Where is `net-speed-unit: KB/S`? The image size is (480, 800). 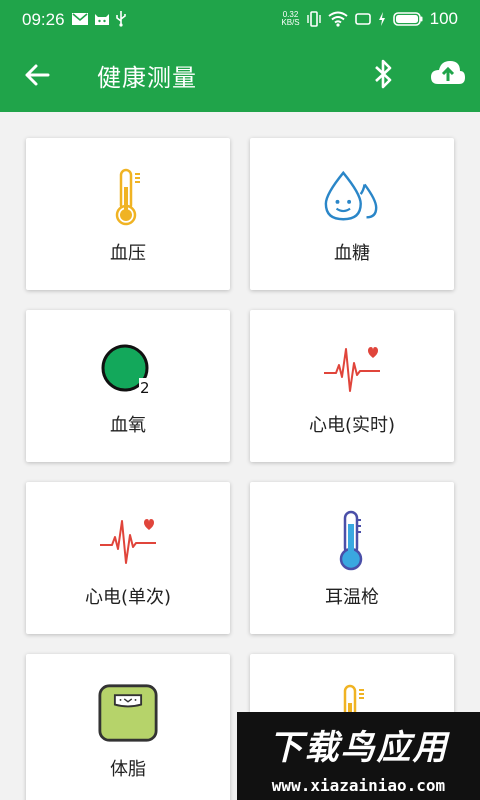
net-speed-unit: KB/S is located at coordinates (290, 22).